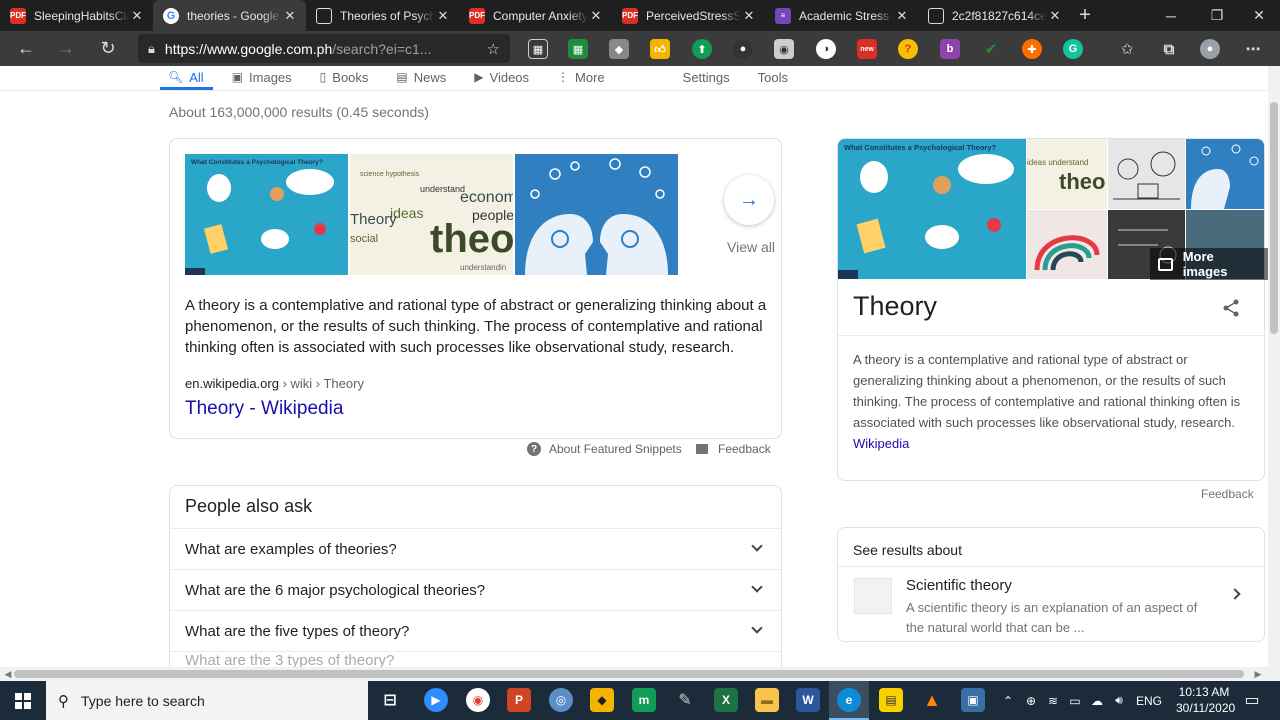 This screenshot has width=1280, height=720. I want to click on chevron-right-icon, so click(1235, 594).